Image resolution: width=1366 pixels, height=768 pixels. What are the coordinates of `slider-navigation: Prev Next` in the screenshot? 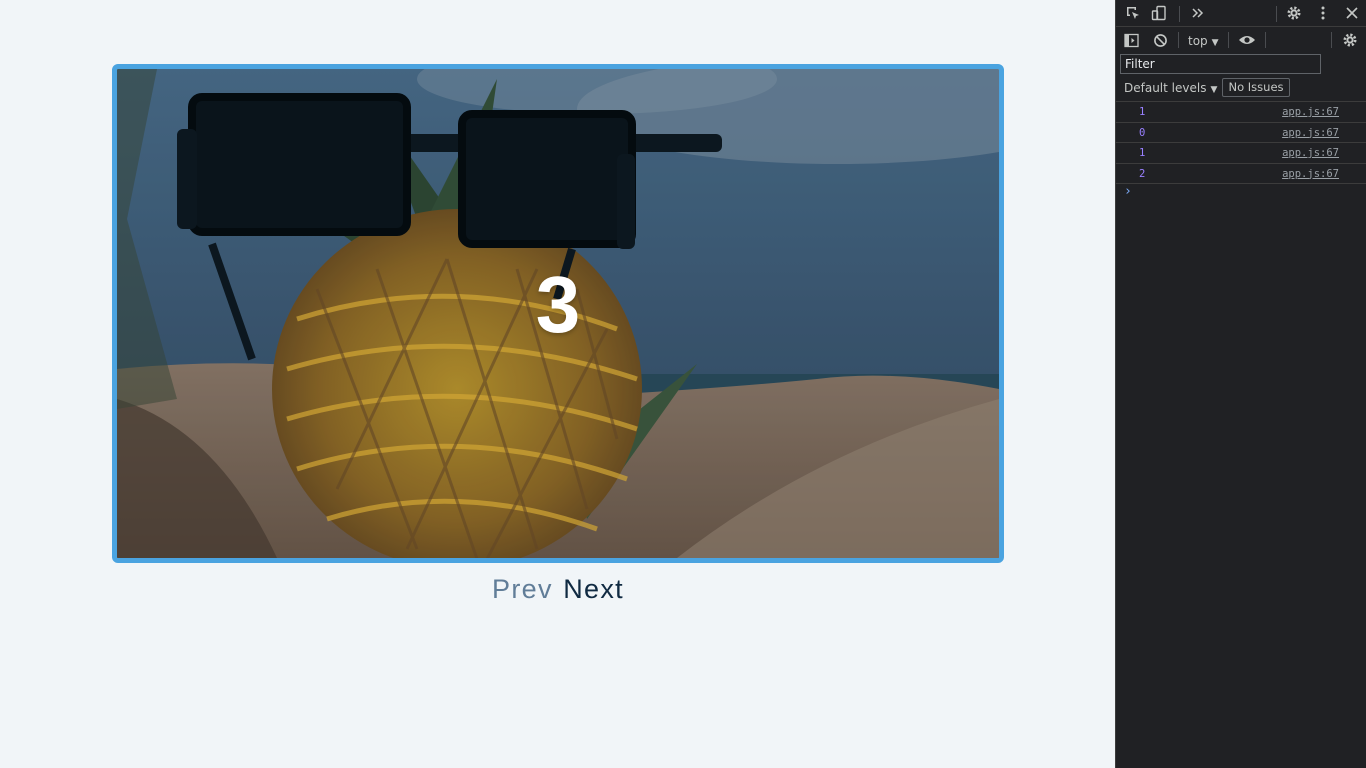 It's located at (558, 589).